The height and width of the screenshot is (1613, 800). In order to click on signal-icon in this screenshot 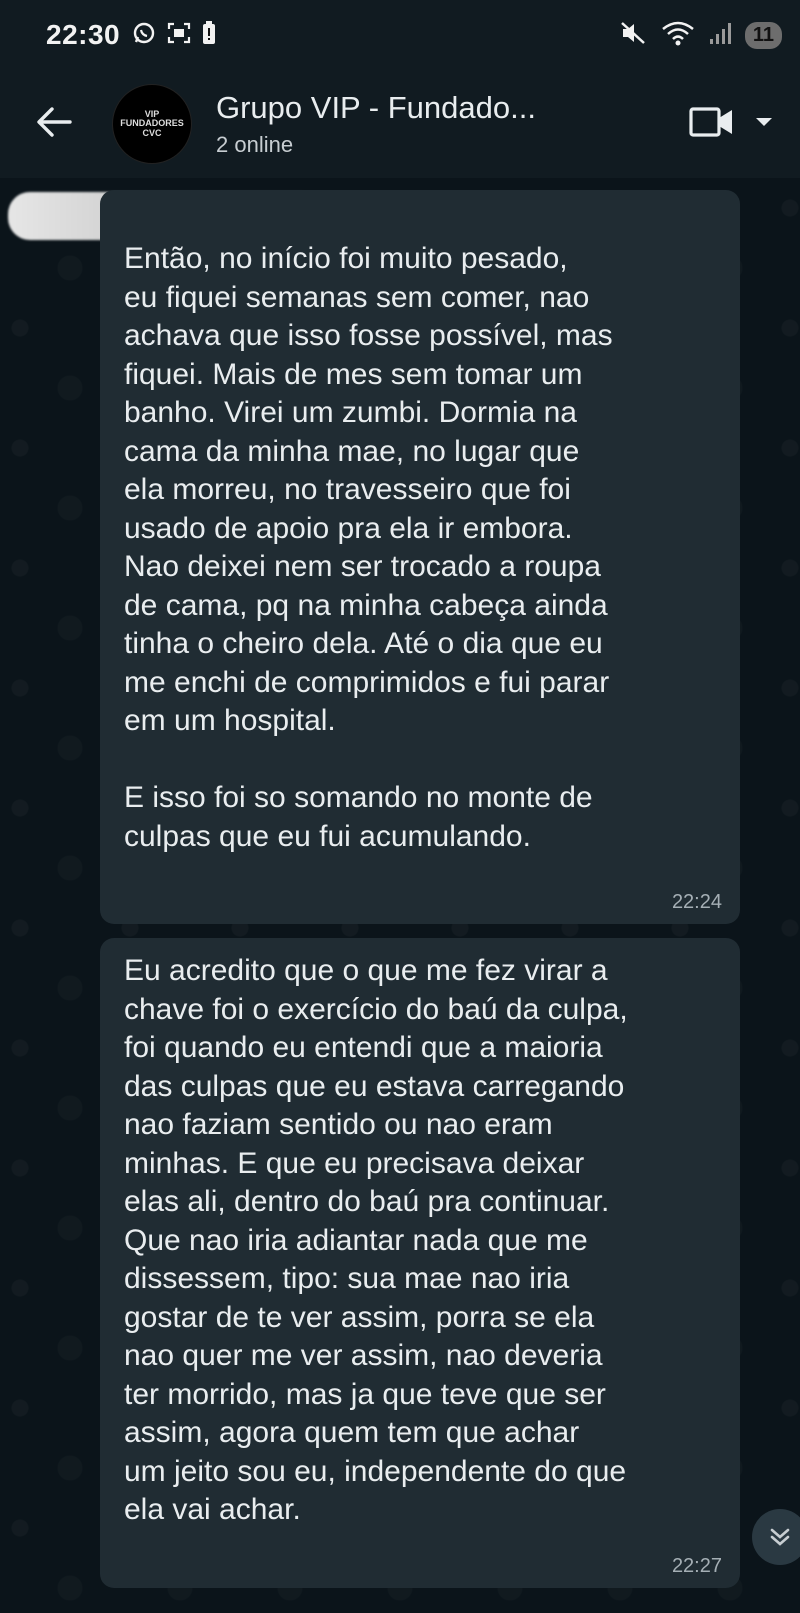, I will do `click(720, 35)`.